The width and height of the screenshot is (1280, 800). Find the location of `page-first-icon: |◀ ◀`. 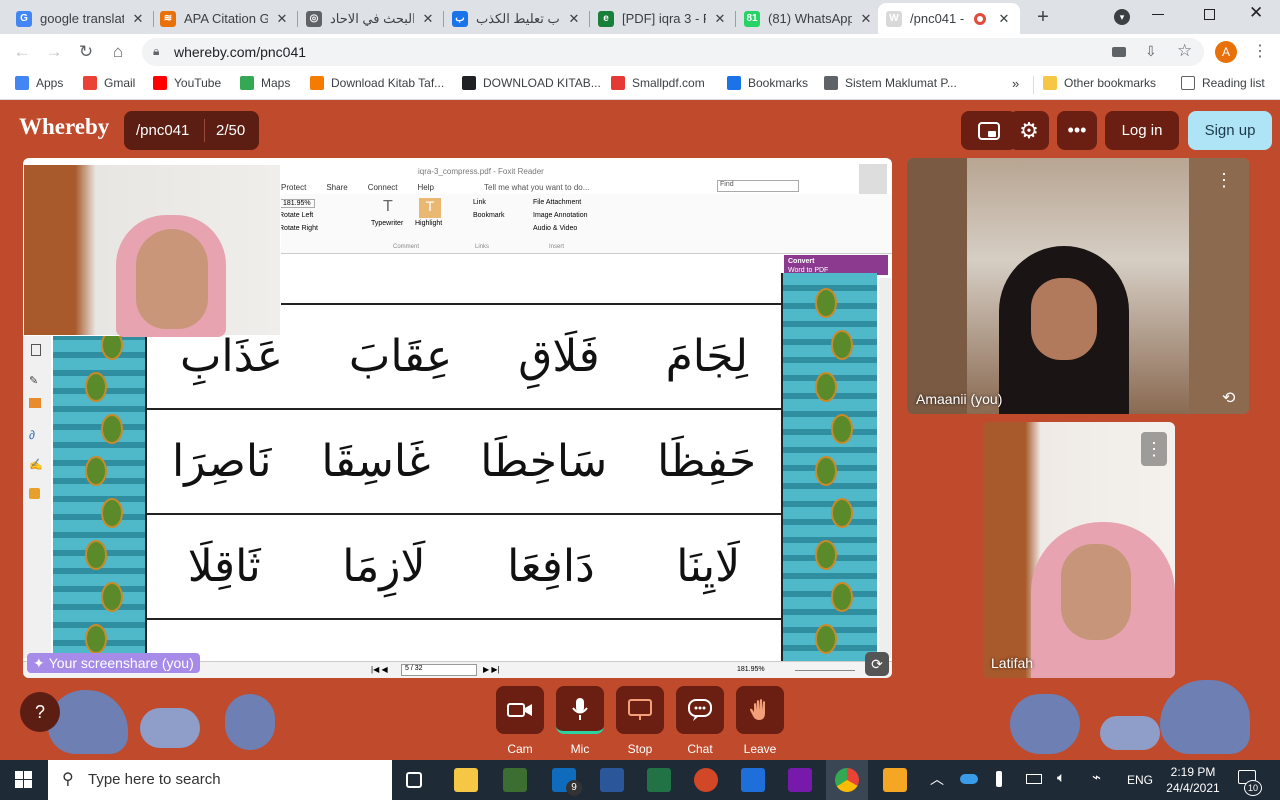

page-first-icon: |◀ ◀ is located at coordinates (379, 669).